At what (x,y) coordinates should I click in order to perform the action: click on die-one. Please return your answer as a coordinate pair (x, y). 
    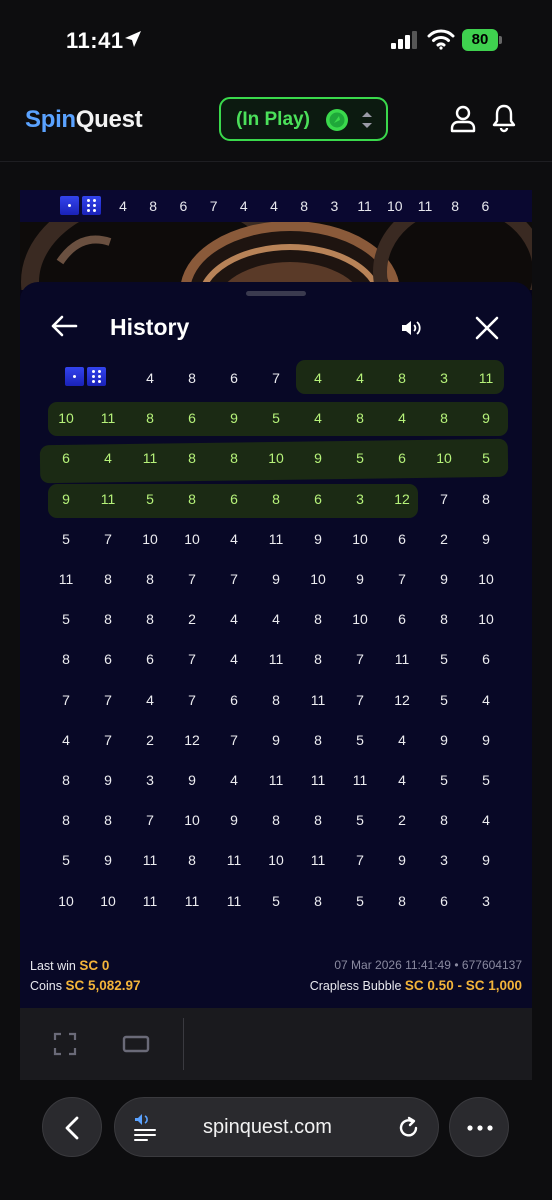
    Looking at the image, I should click on (69, 205).